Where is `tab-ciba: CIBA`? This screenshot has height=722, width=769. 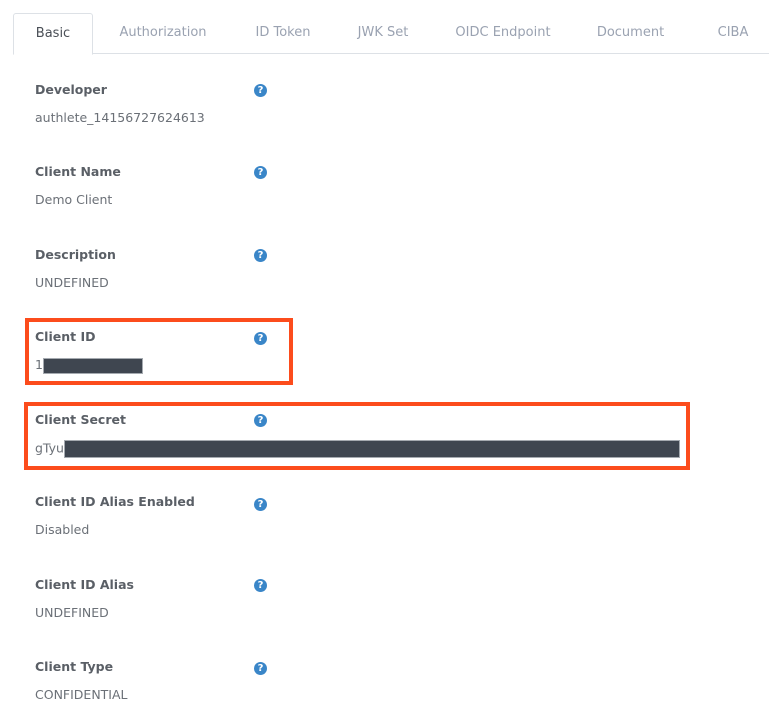 tab-ciba: CIBA is located at coordinates (733, 33).